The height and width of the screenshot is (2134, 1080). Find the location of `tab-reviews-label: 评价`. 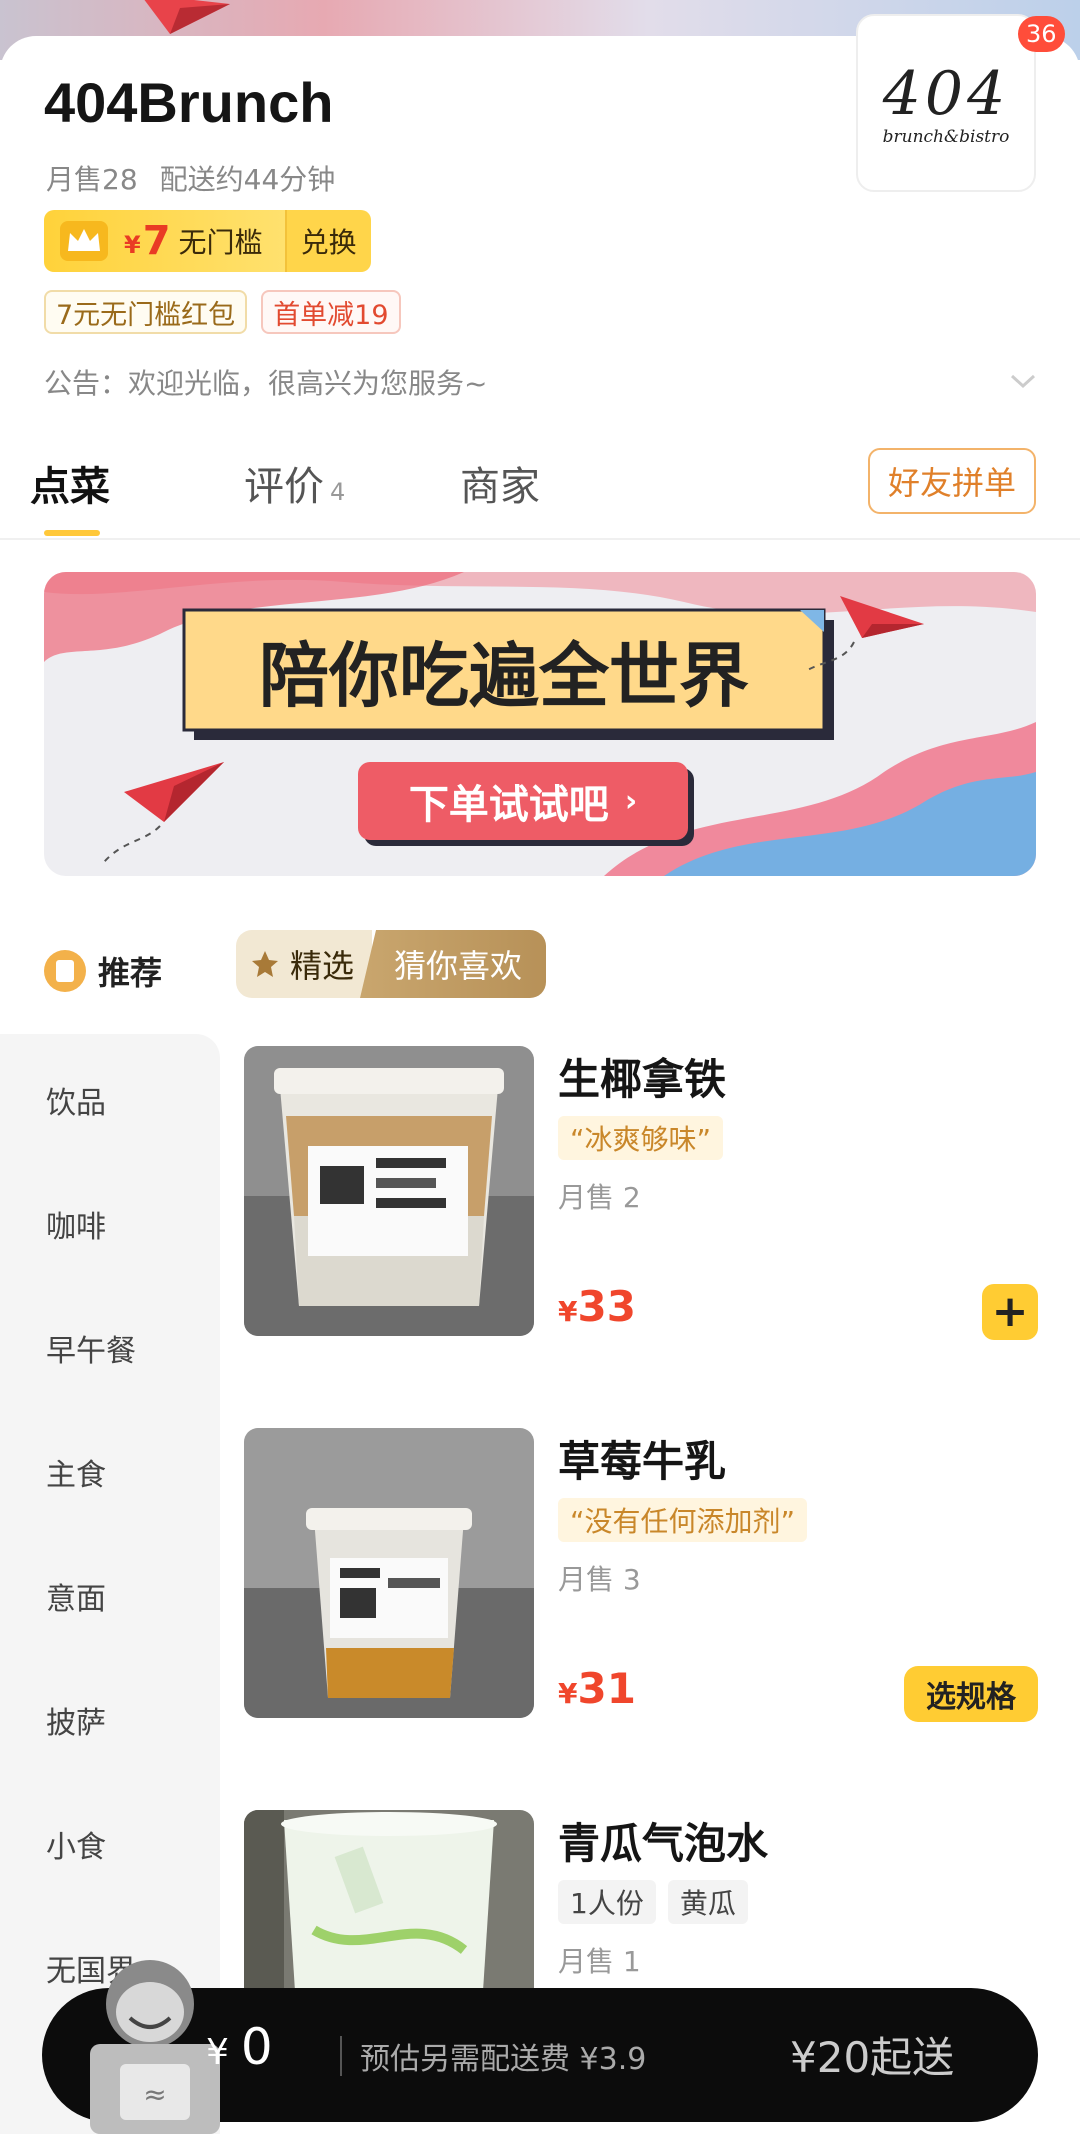

tab-reviews-label: 评价 is located at coordinates (284, 487).